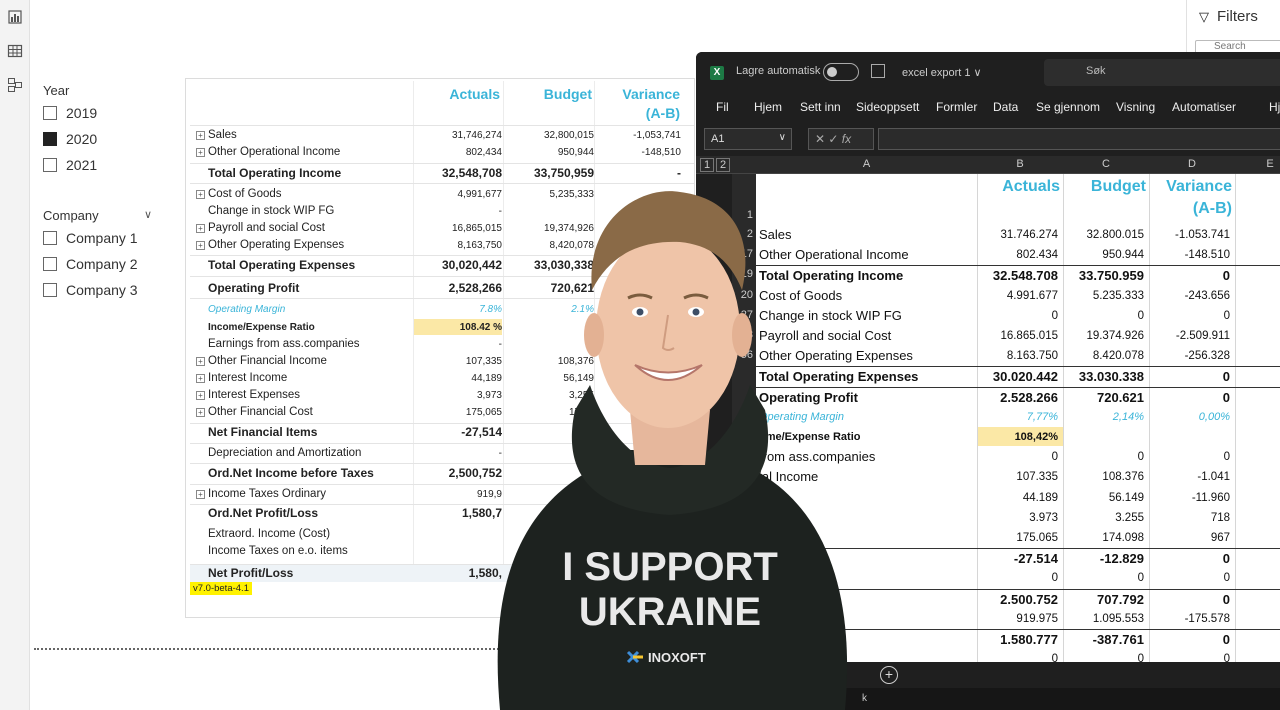  What do you see at coordinates (956, 107) in the screenshot?
I see `menu-item: Formler` at bounding box center [956, 107].